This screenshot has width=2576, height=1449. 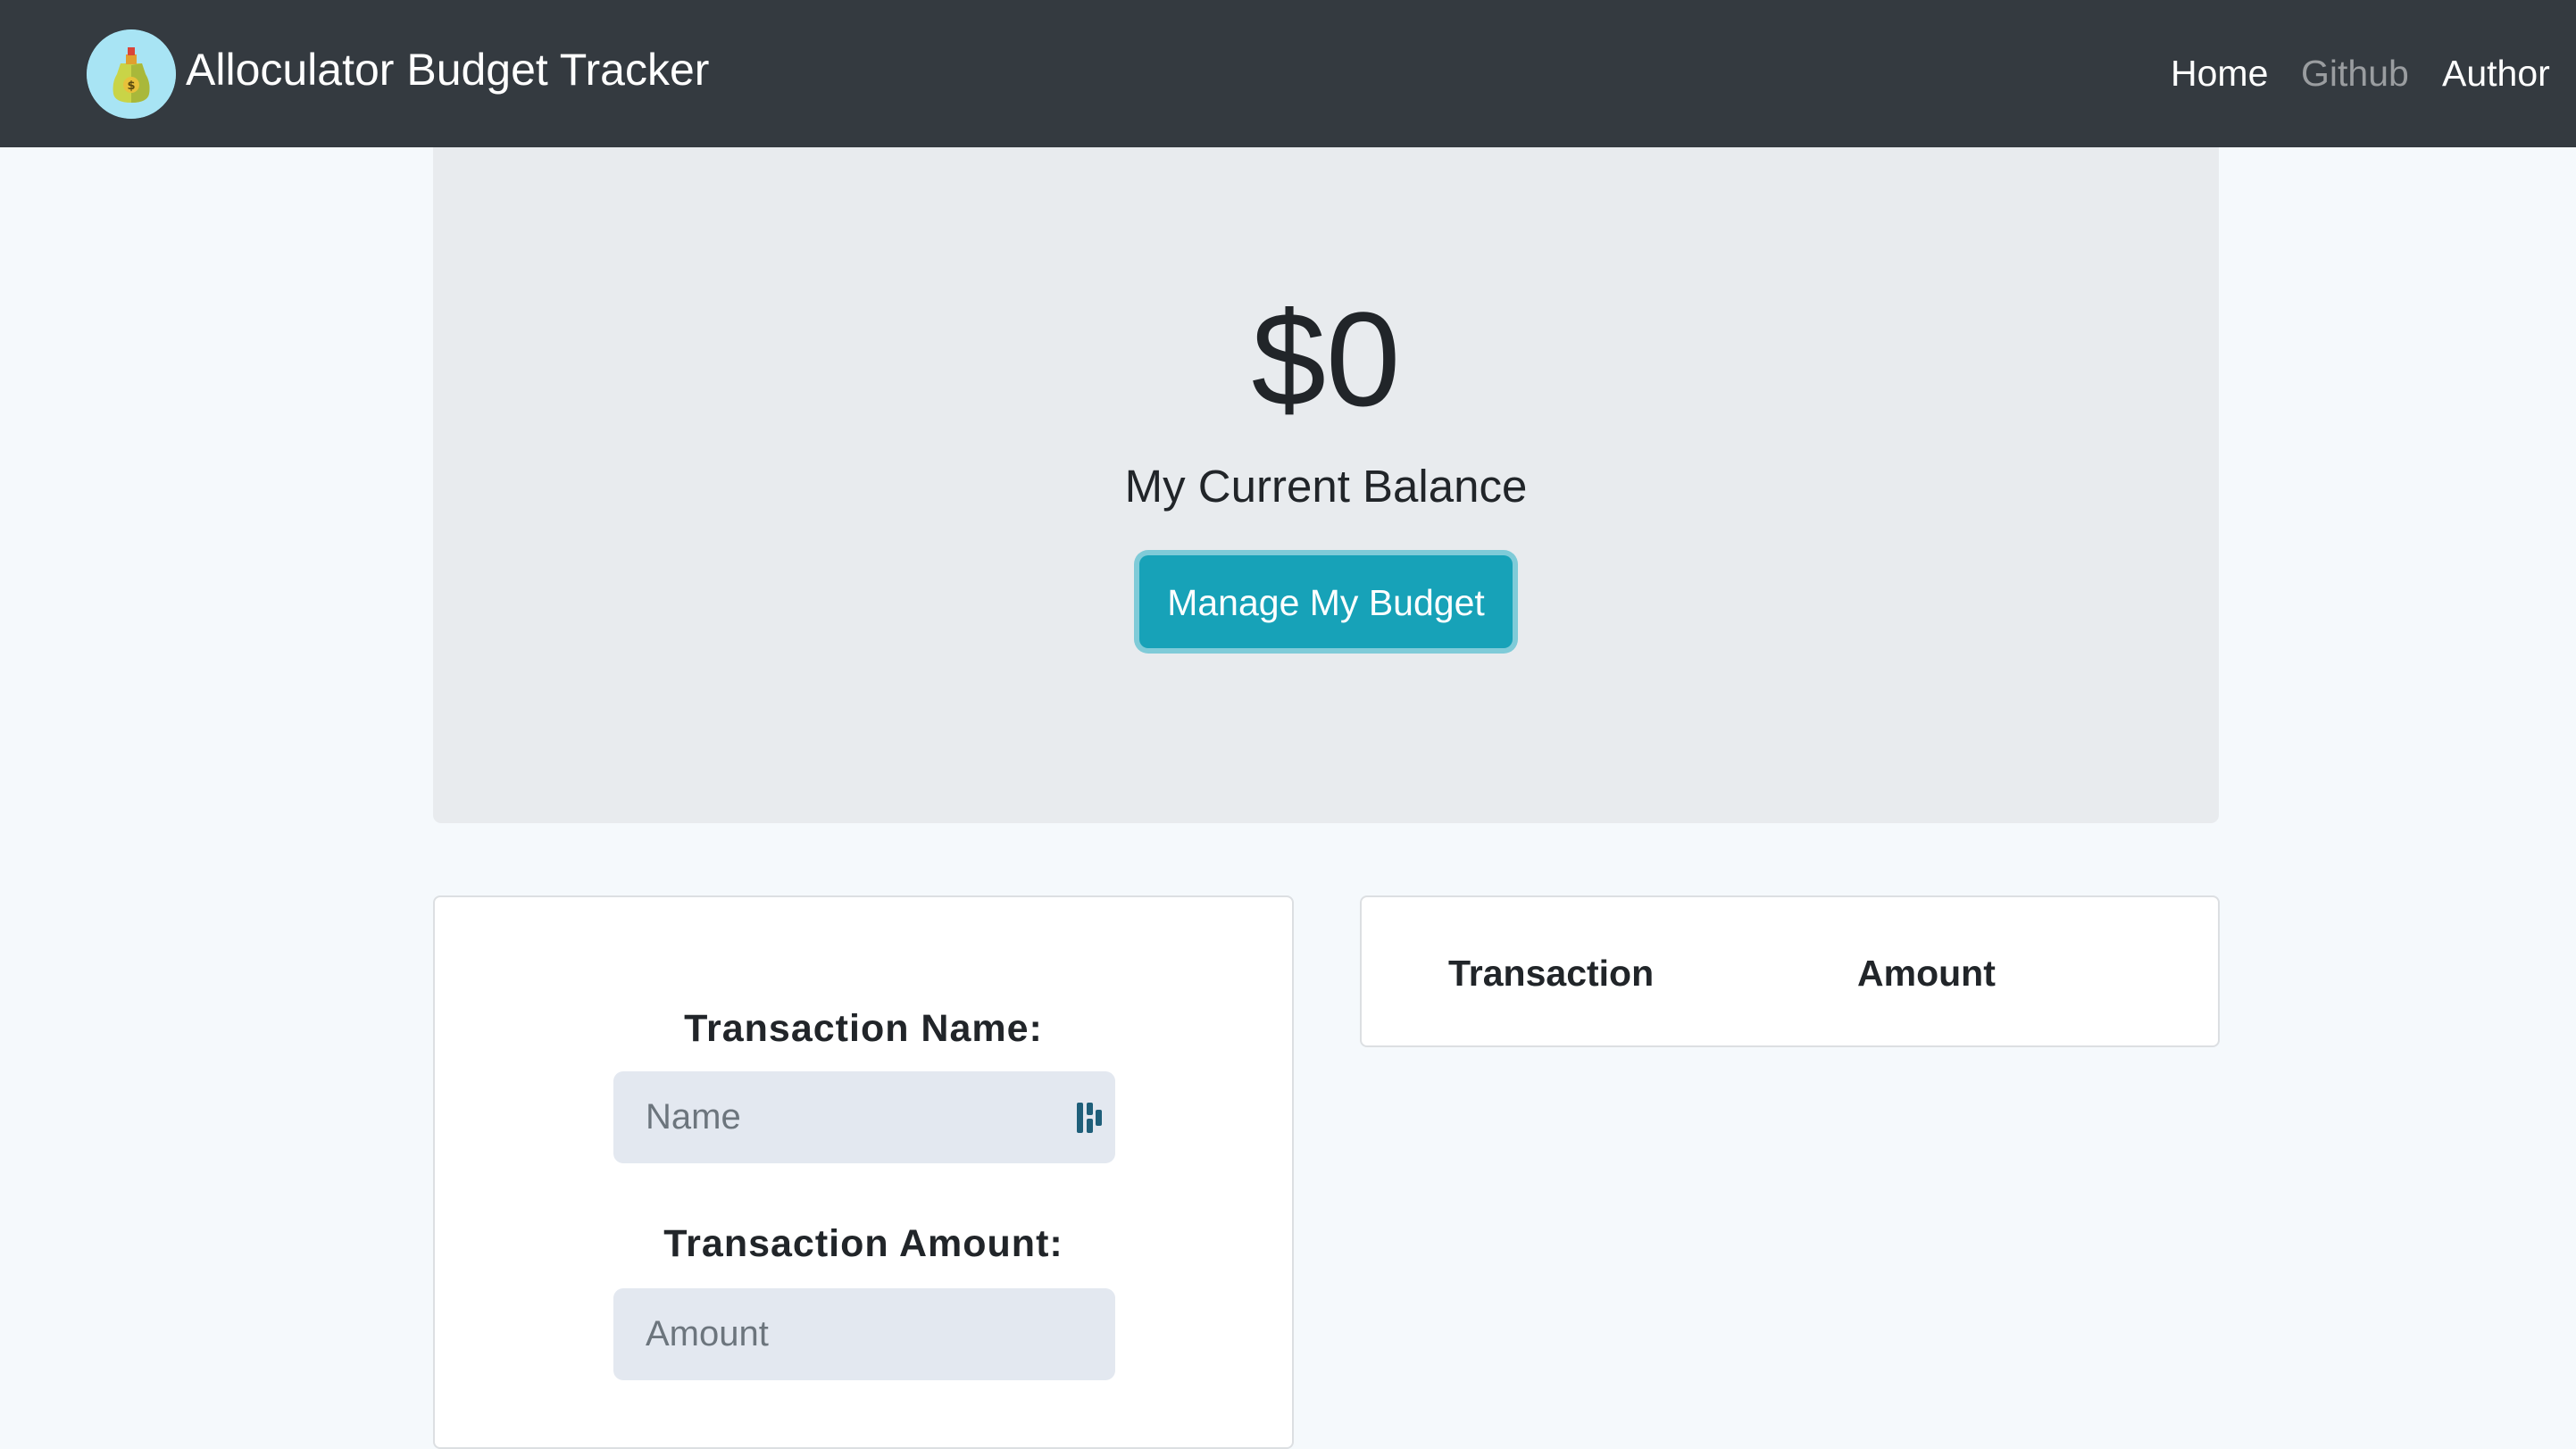 I want to click on transactions-table: Transaction Amount, so click(x=1790, y=971).